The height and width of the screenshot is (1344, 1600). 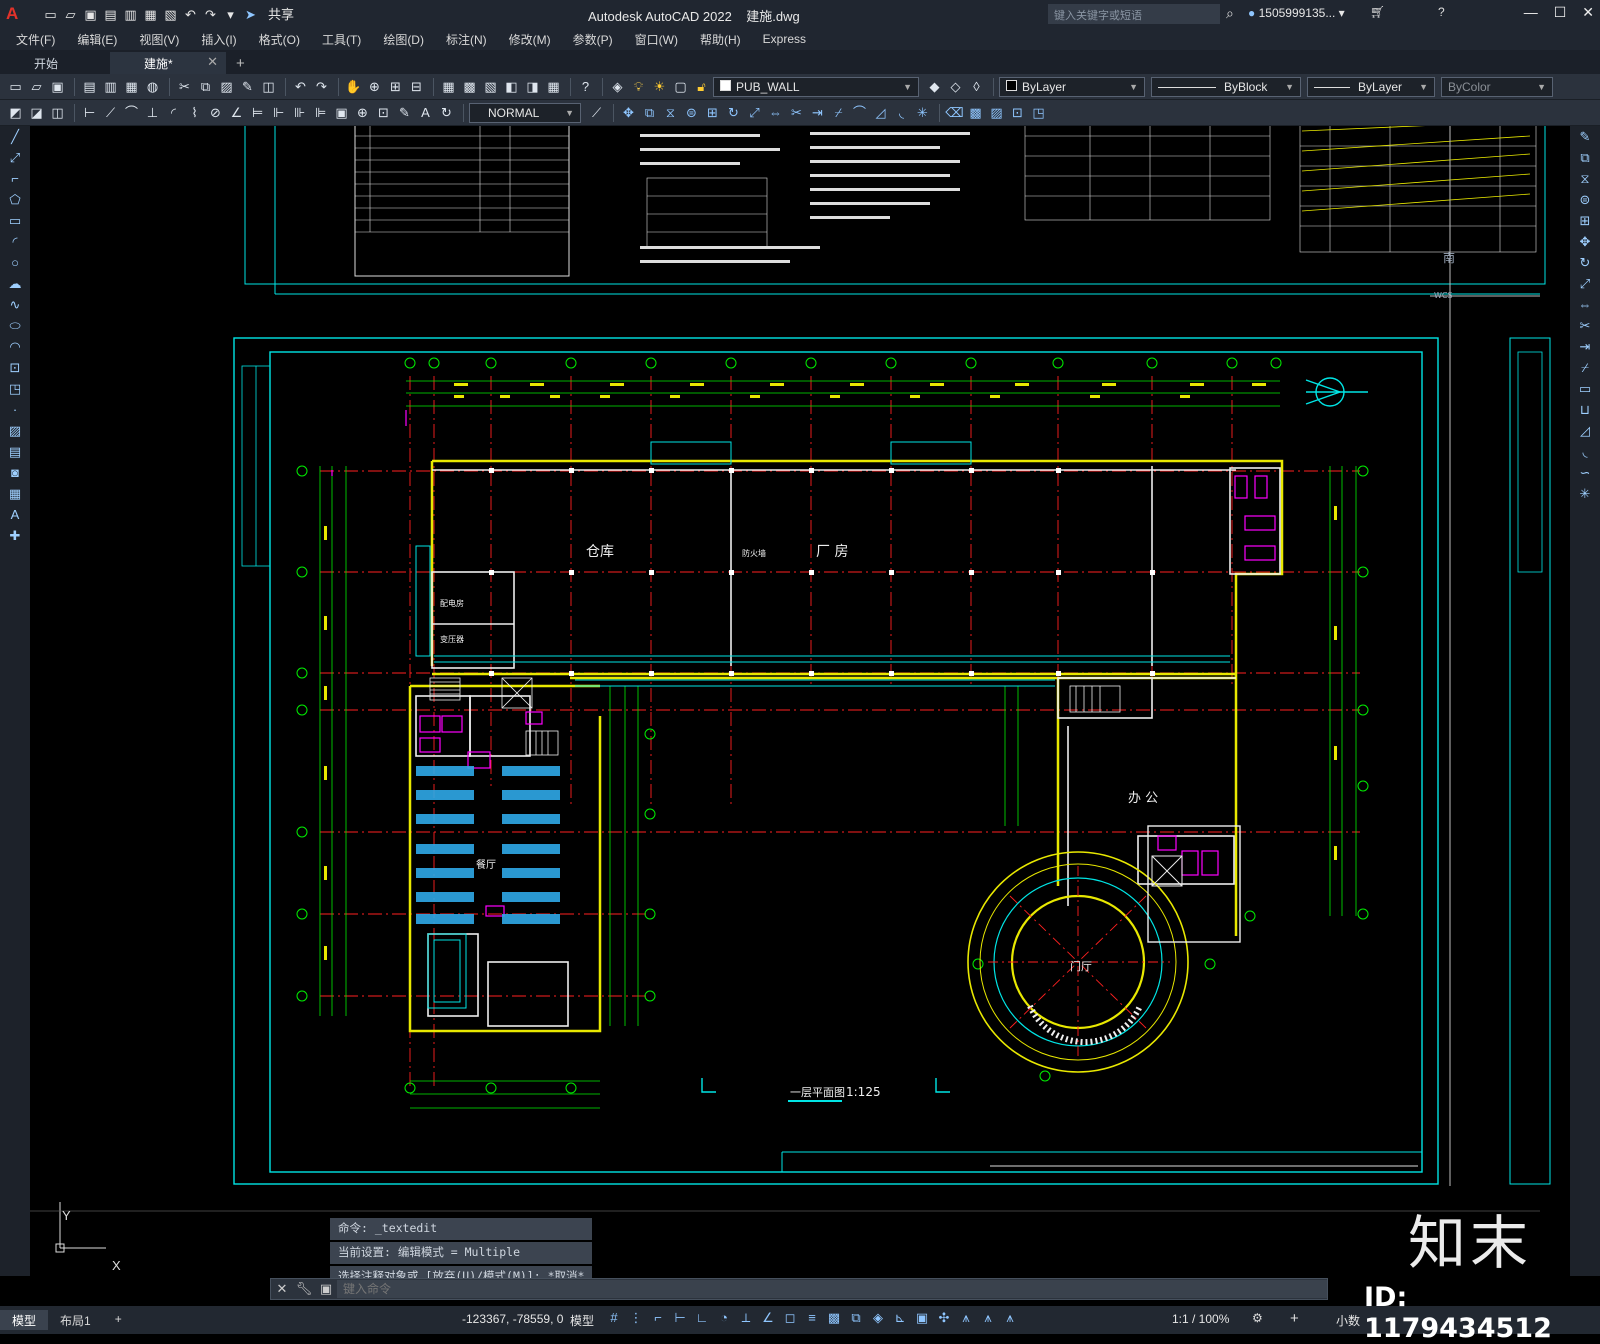 I want to click on dim-linear-icon: ⊢, so click(x=89, y=112).